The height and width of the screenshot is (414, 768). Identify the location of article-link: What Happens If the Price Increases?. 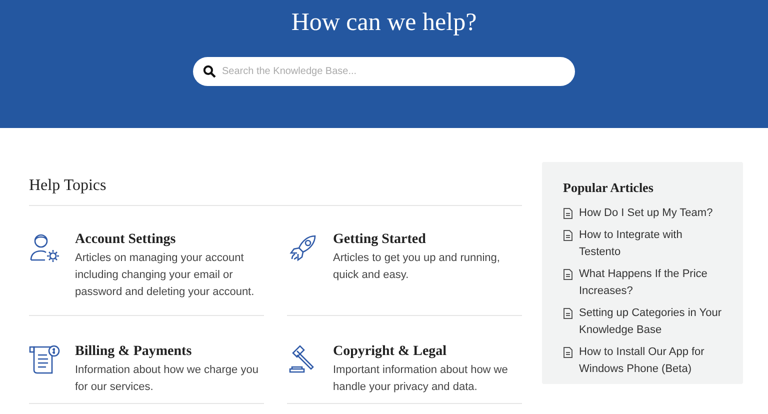
(651, 283).